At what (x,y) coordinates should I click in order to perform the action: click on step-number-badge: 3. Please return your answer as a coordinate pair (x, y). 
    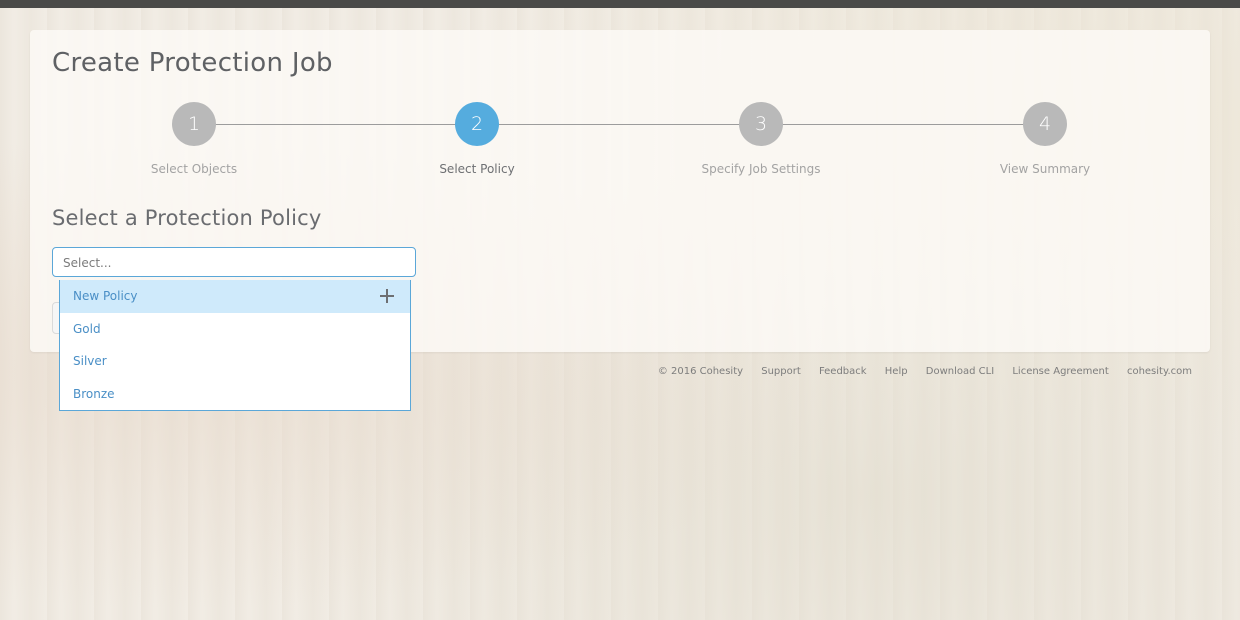
    Looking at the image, I should click on (761, 124).